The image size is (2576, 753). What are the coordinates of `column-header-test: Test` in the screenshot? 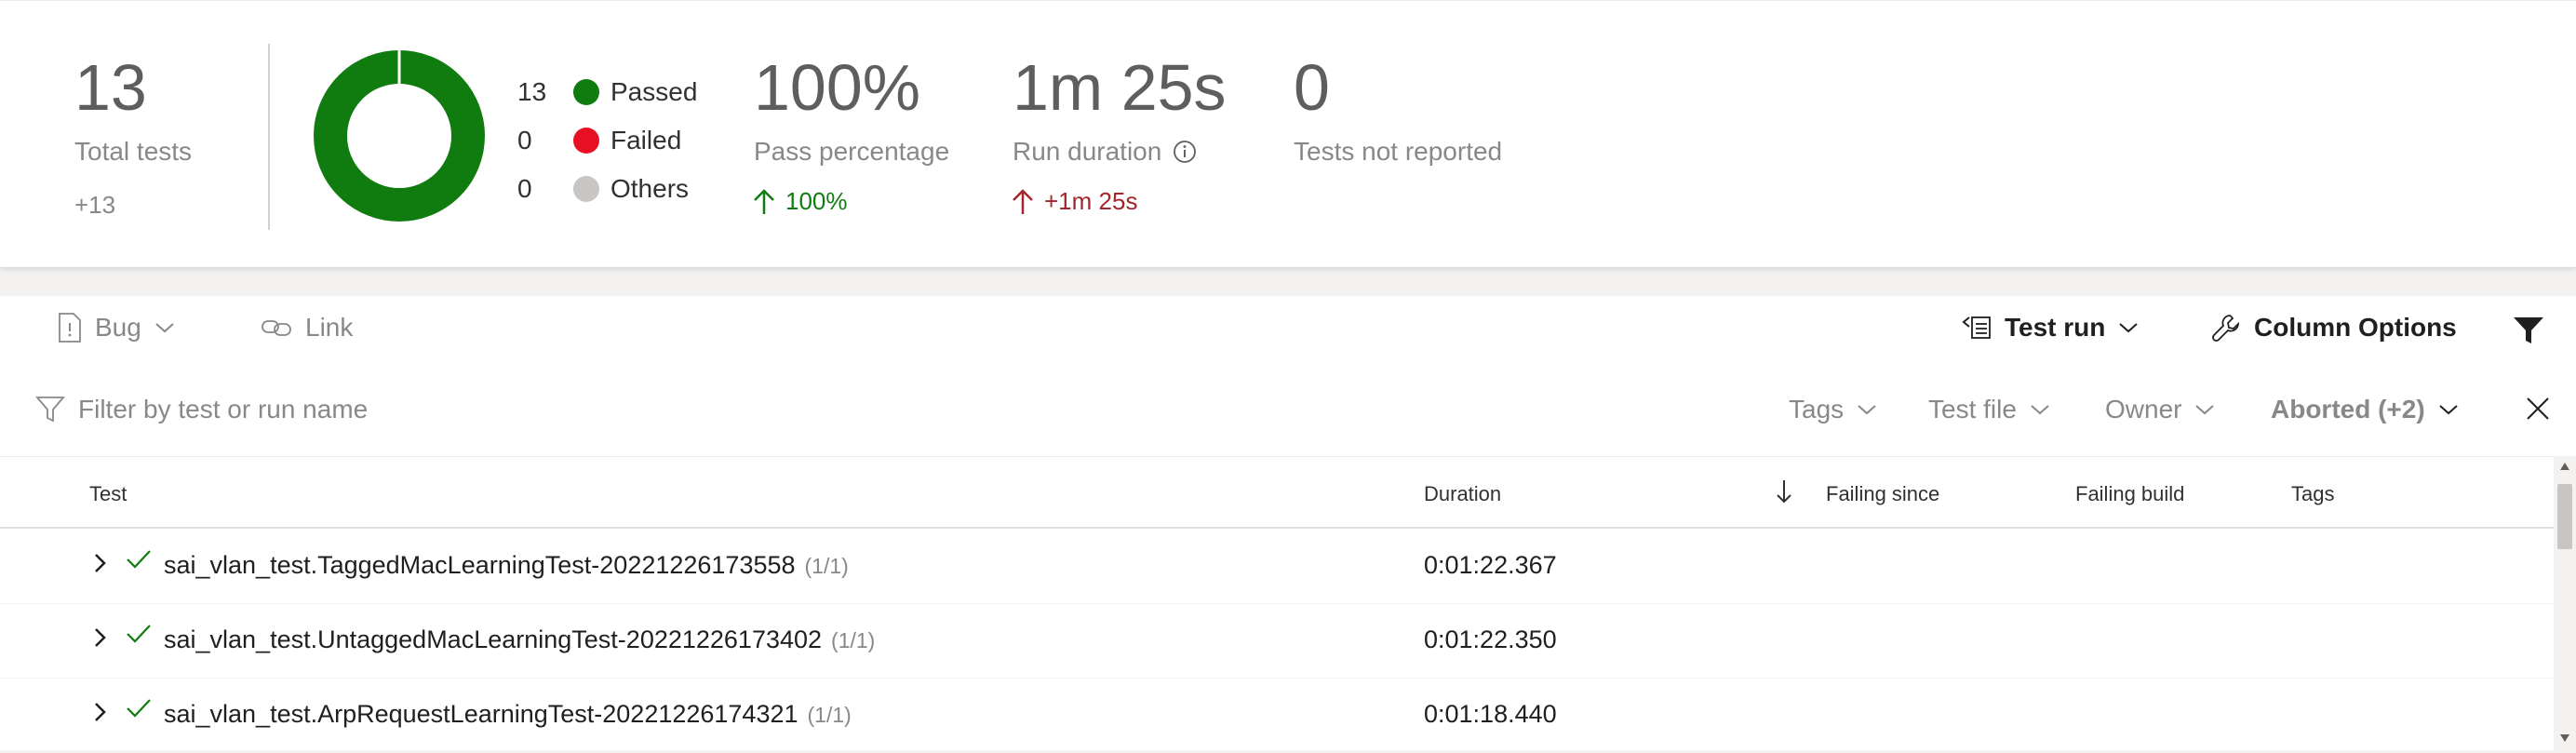 It's located at (108, 494).